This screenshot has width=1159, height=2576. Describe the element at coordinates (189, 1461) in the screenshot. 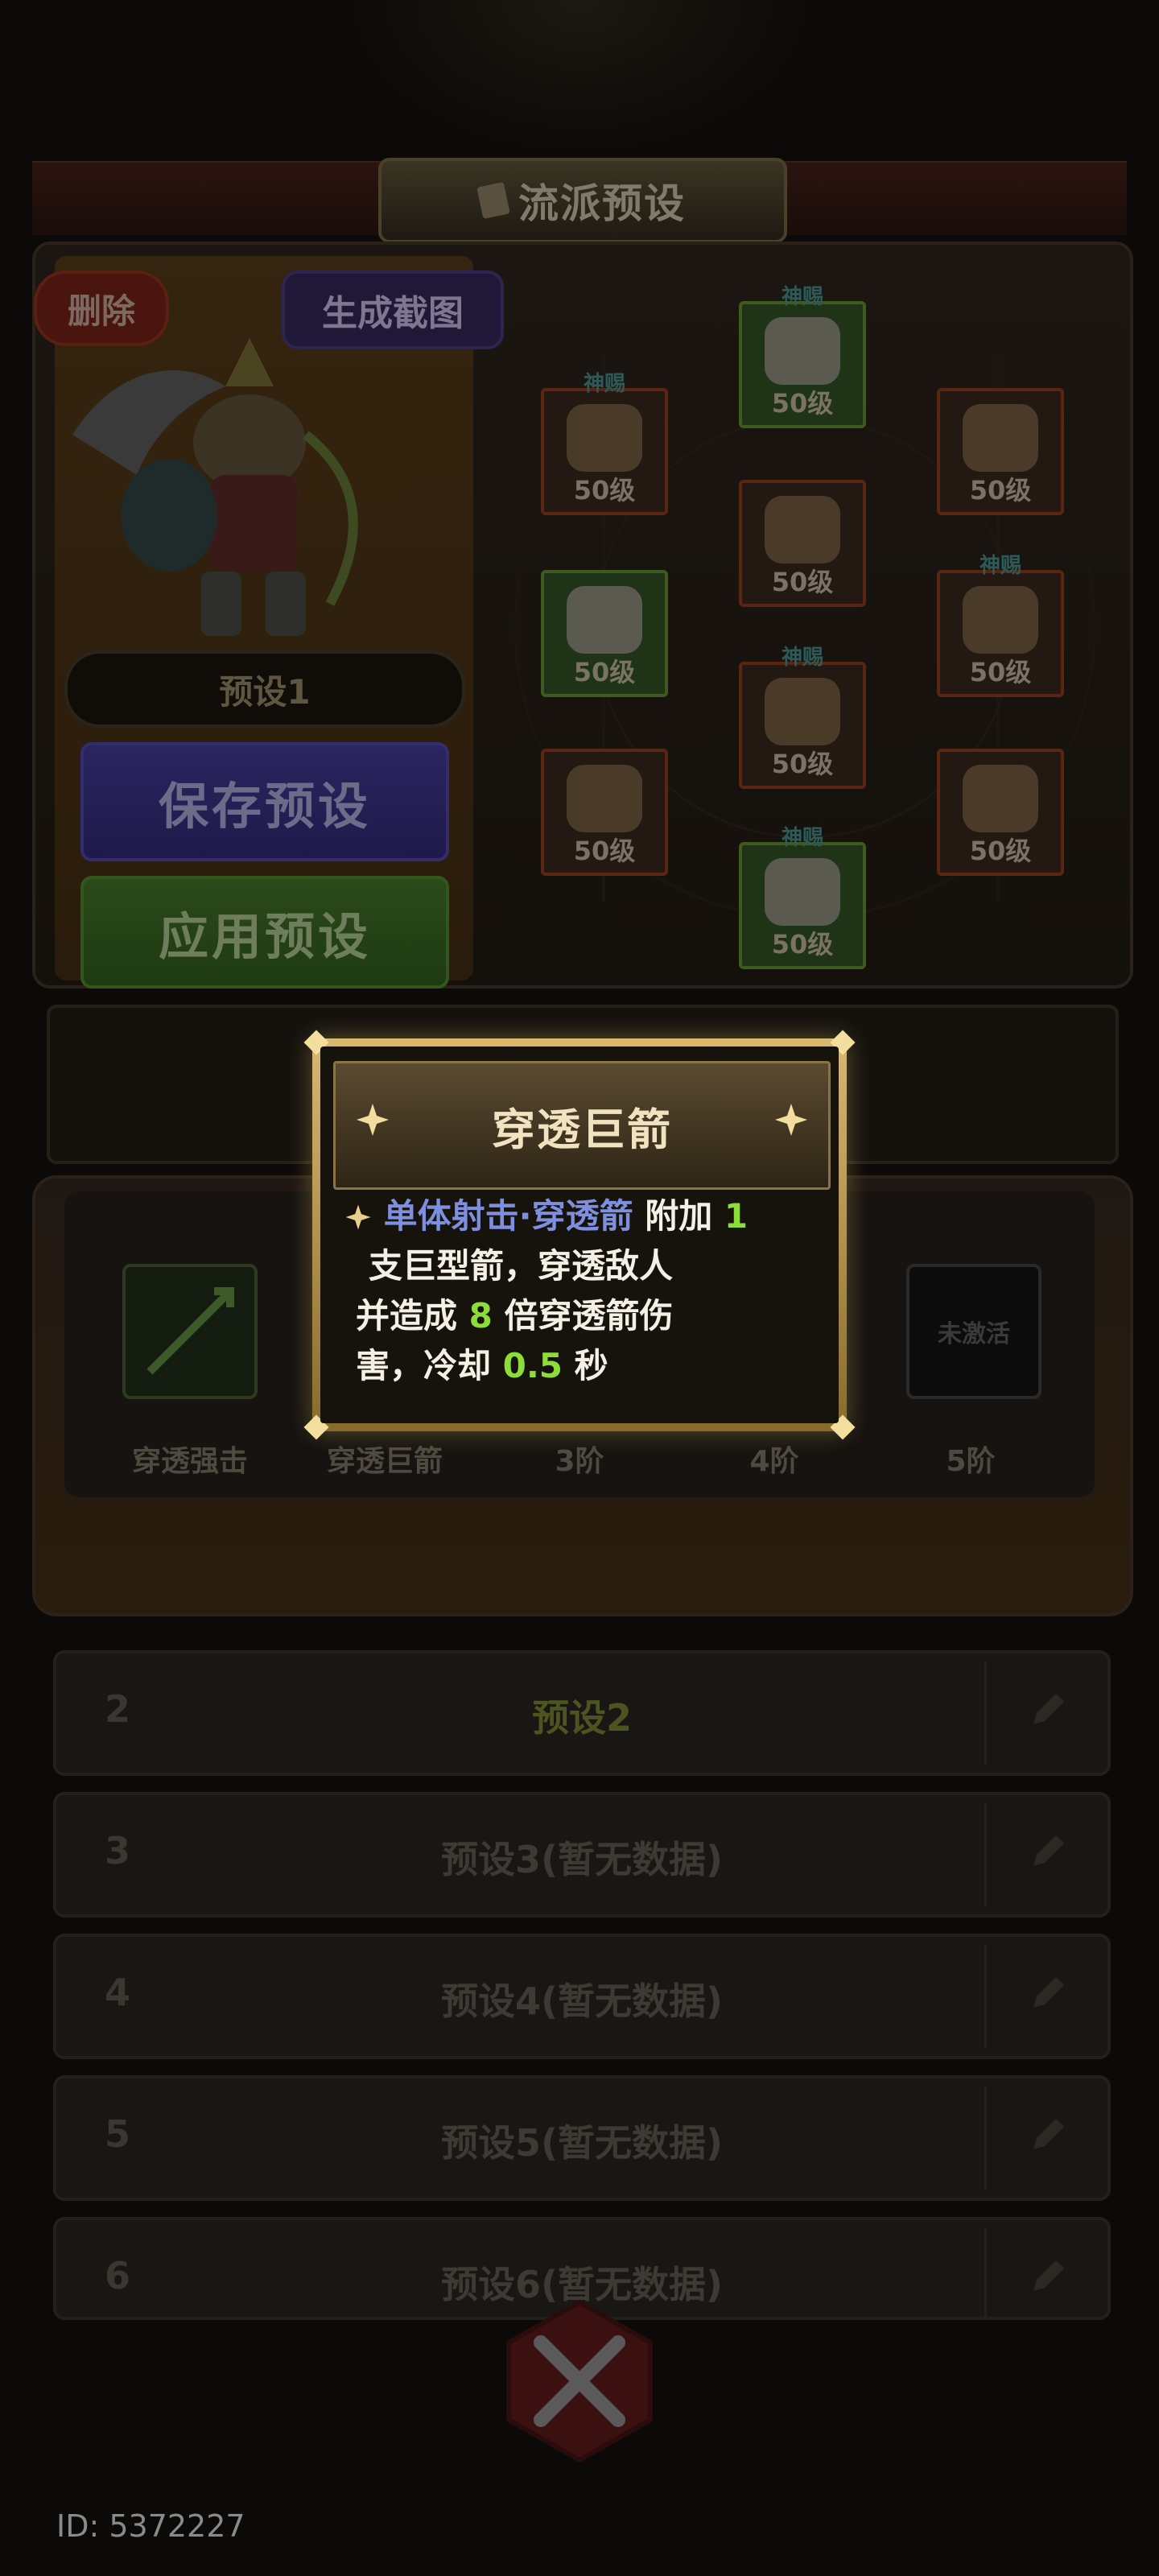

I see `skill-label-1: 穿透强击` at that location.